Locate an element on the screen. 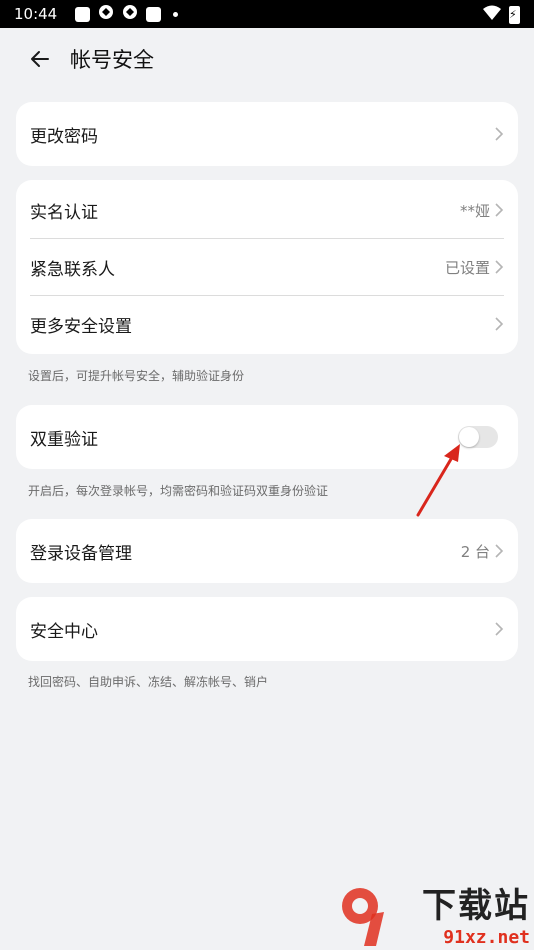 This screenshot has width=534, height=950. more-notifications-icon is located at coordinates (176, 14).